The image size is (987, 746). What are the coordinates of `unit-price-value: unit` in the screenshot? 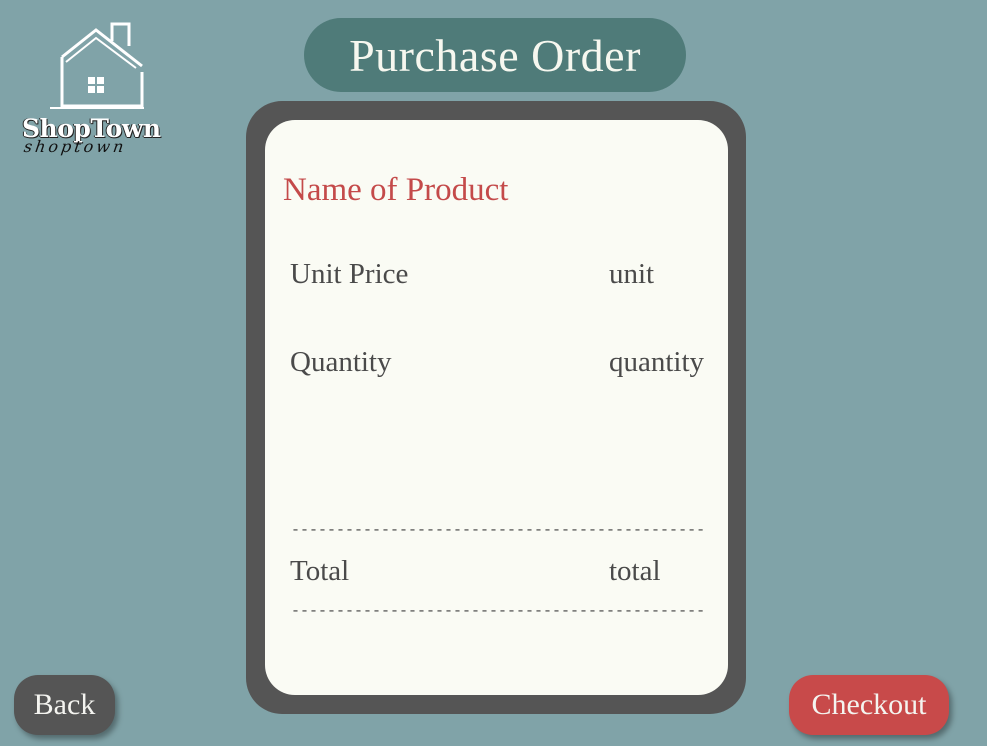 It's located at (632, 274).